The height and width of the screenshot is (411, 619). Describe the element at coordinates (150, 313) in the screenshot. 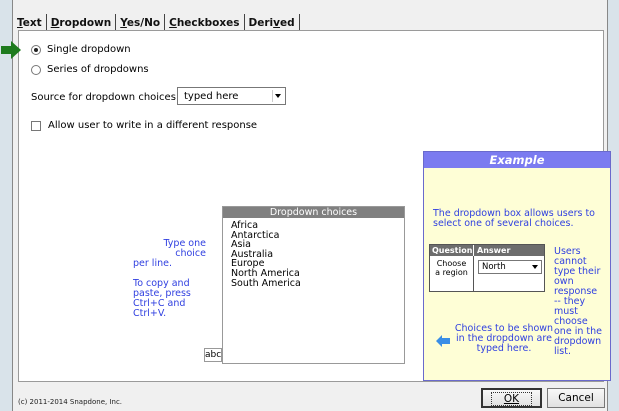

I see `help-line-6: Ctrl+V.` at that location.